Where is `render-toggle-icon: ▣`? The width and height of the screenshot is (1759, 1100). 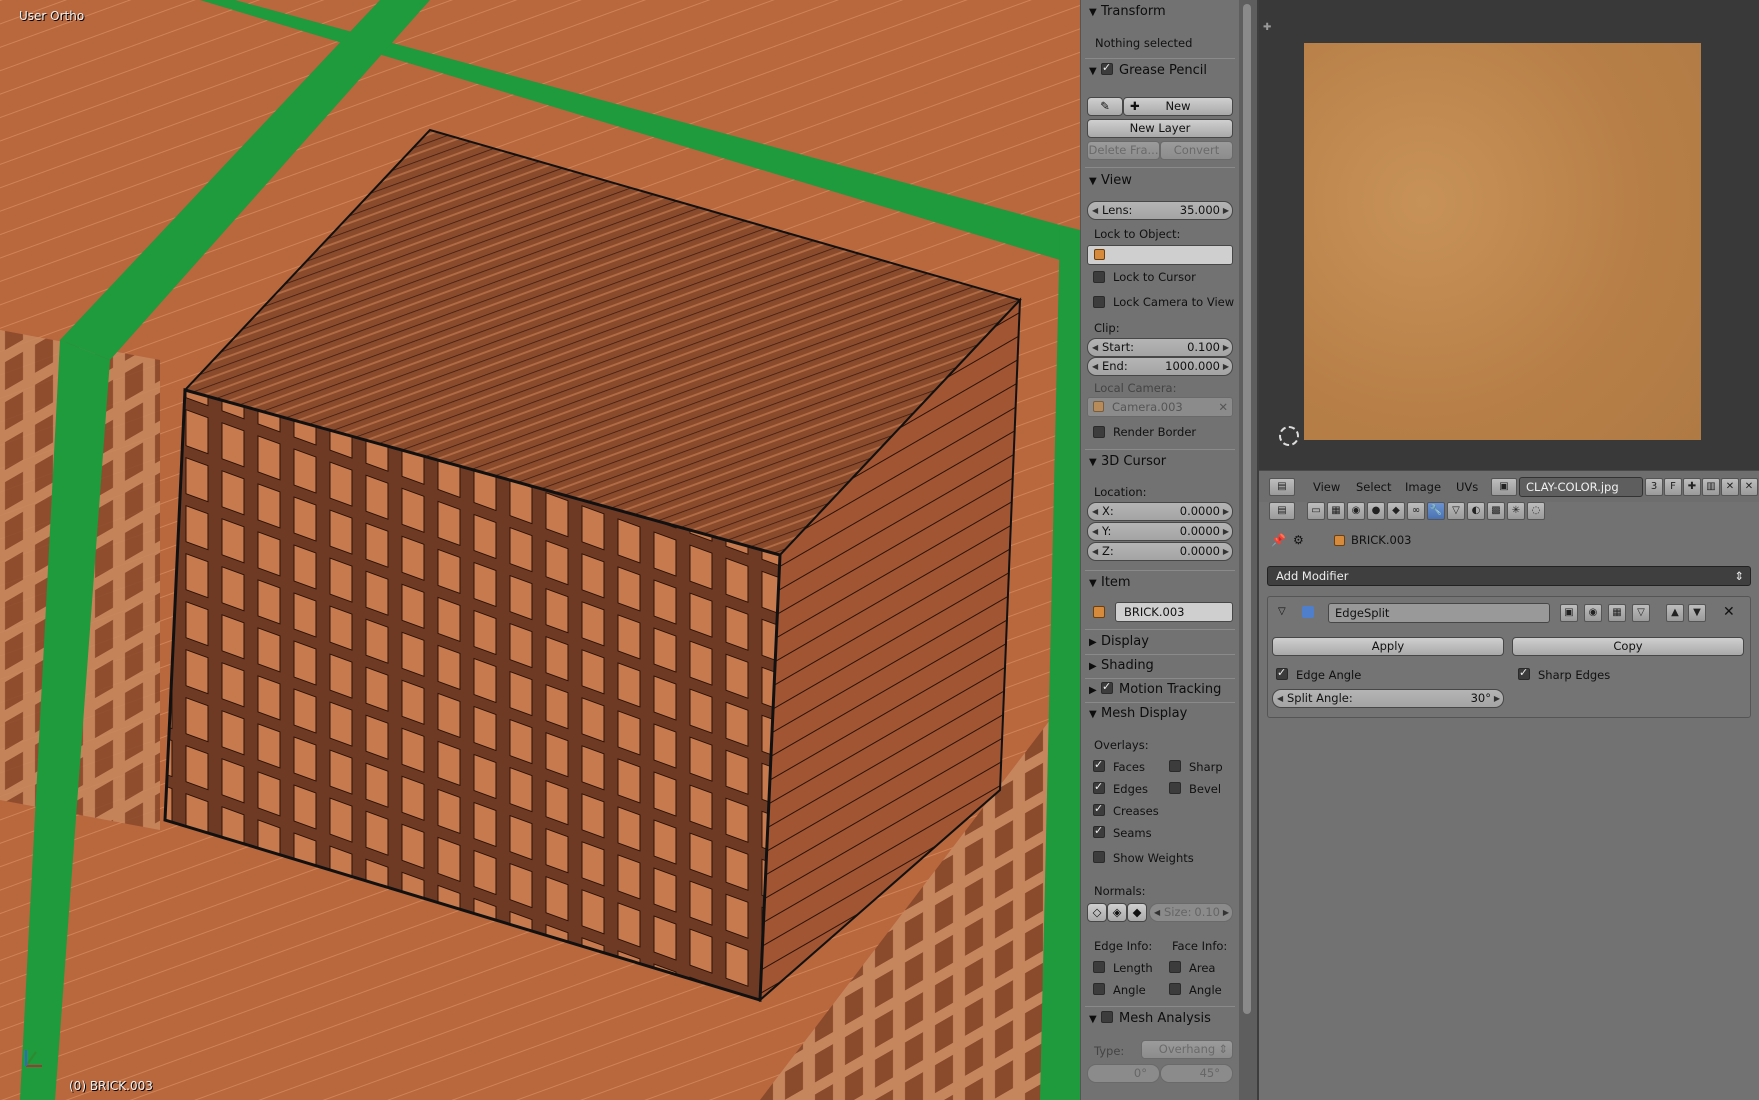 render-toggle-icon: ▣ is located at coordinates (1569, 613).